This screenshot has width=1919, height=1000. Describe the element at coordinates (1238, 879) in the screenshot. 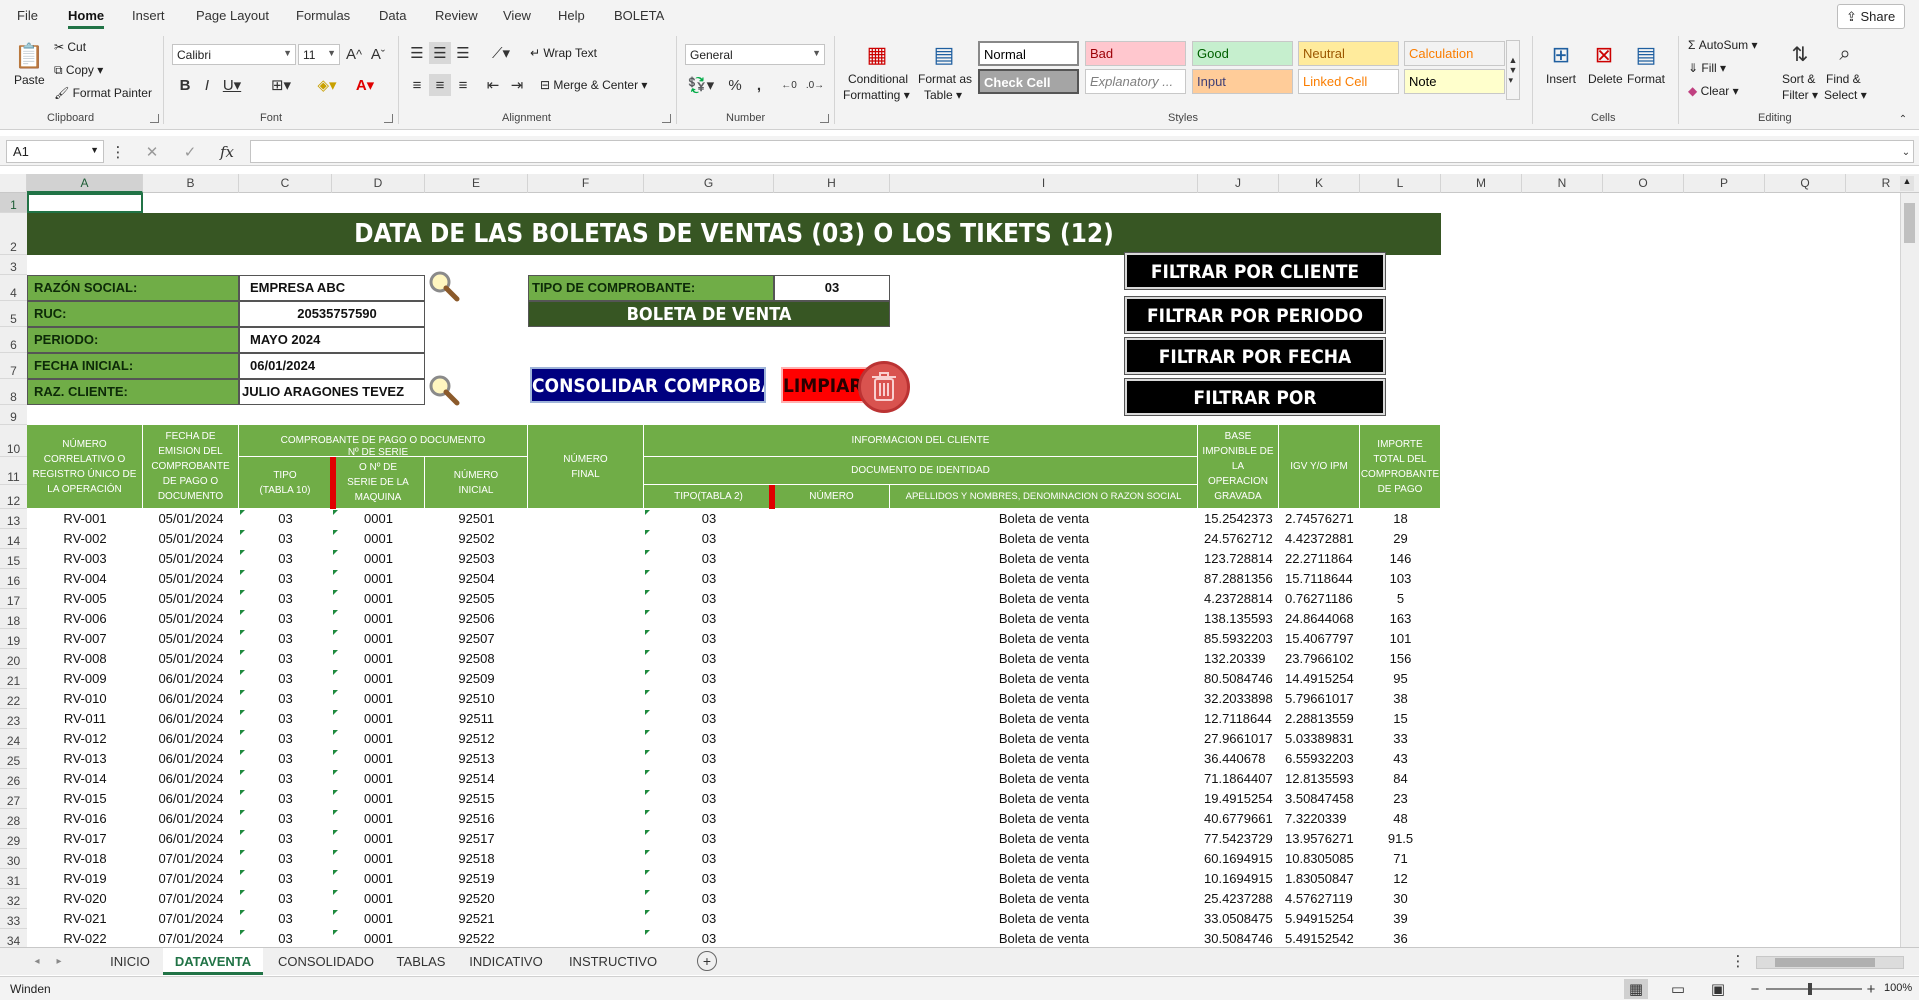

I see `cell-base: 10.1694915` at that location.